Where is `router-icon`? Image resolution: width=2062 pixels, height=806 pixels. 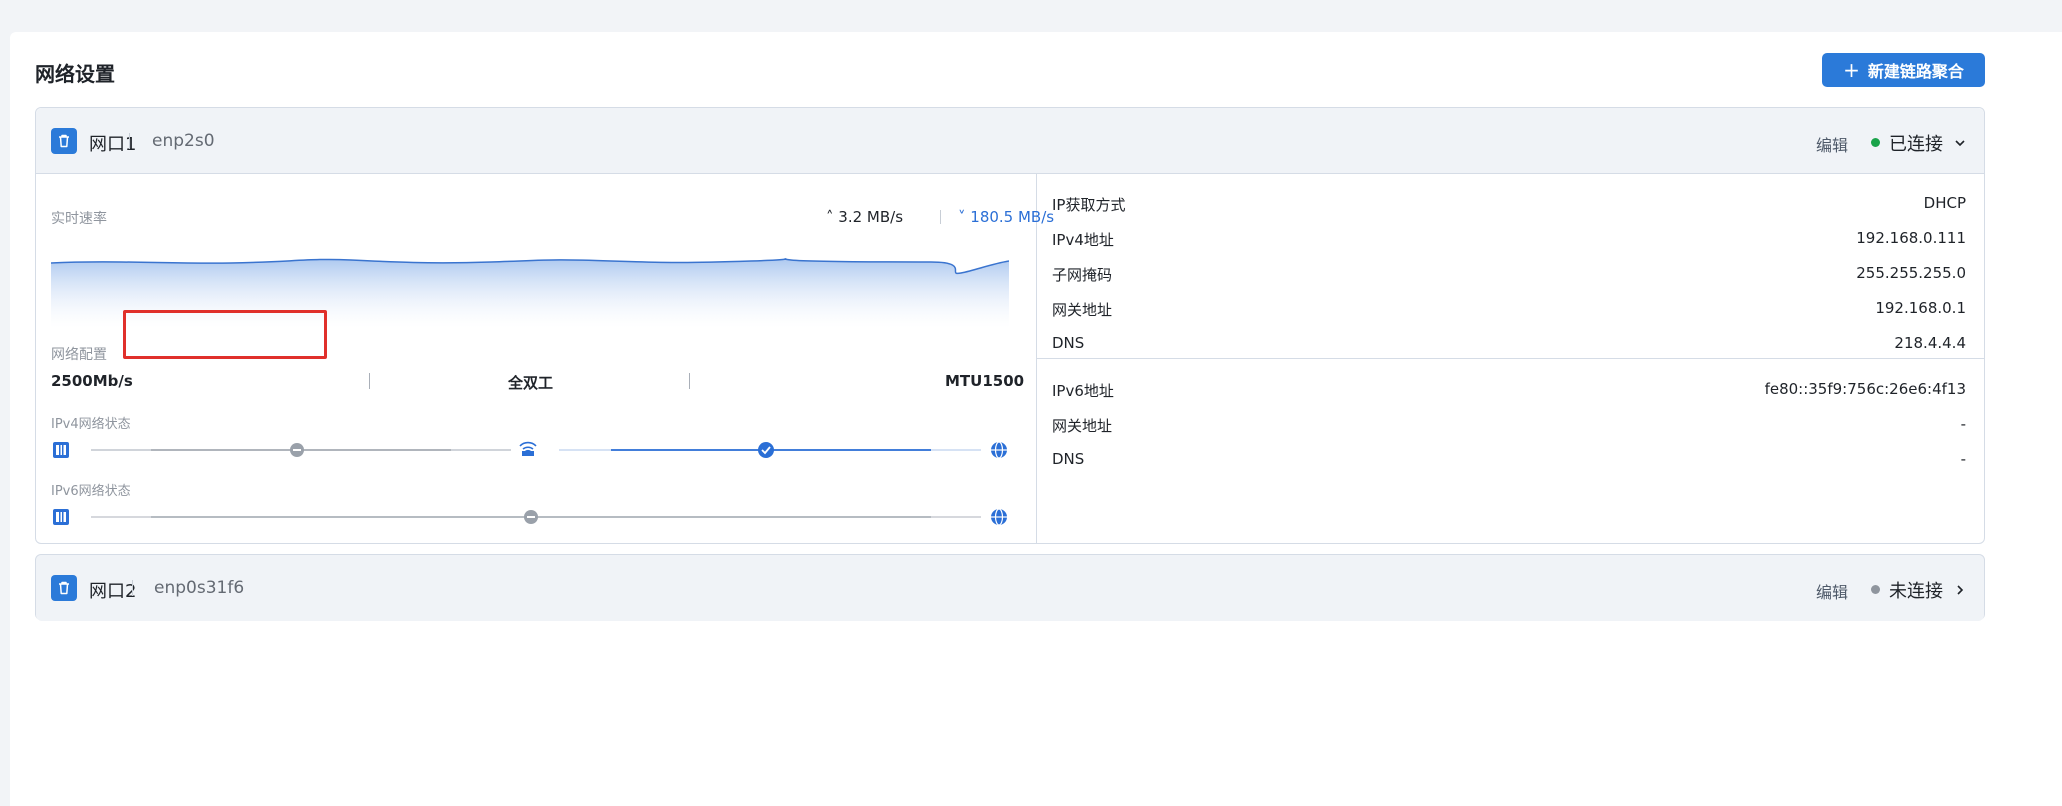
router-icon is located at coordinates (528, 448).